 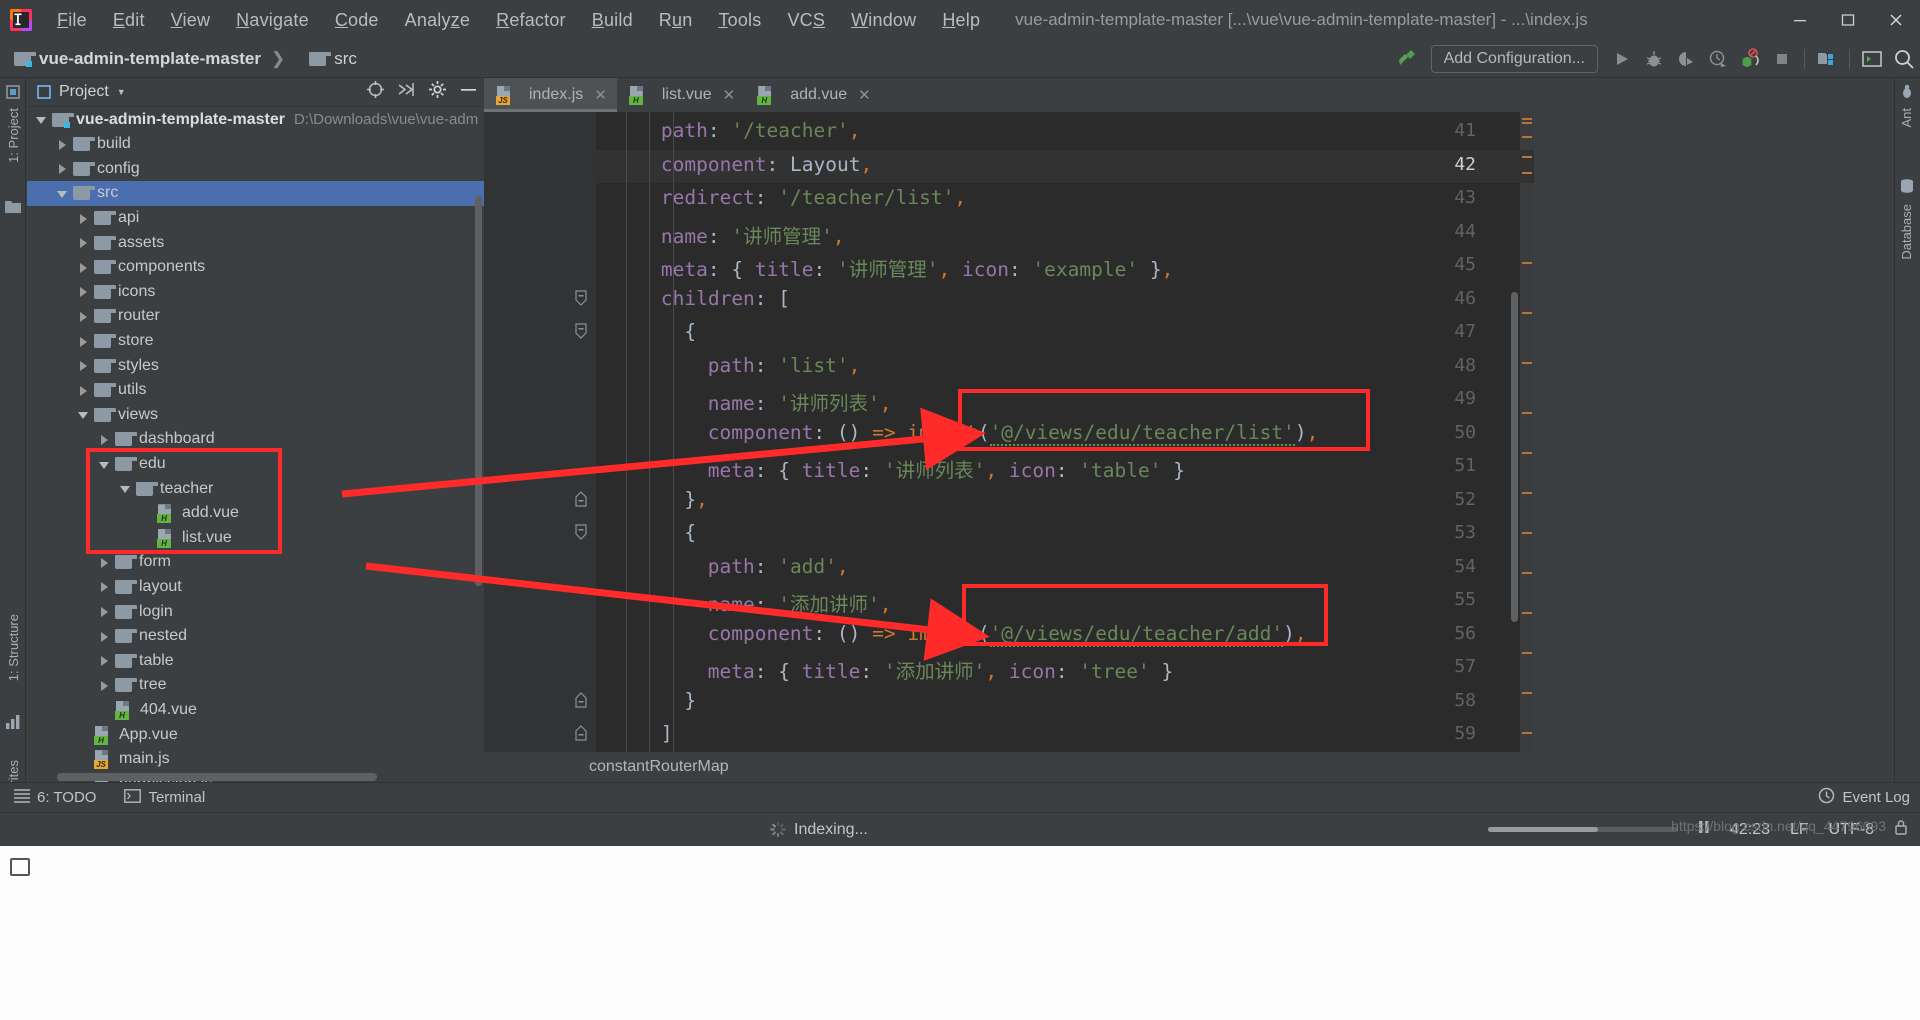 I want to click on code-line: },, so click(x=696, y=499).